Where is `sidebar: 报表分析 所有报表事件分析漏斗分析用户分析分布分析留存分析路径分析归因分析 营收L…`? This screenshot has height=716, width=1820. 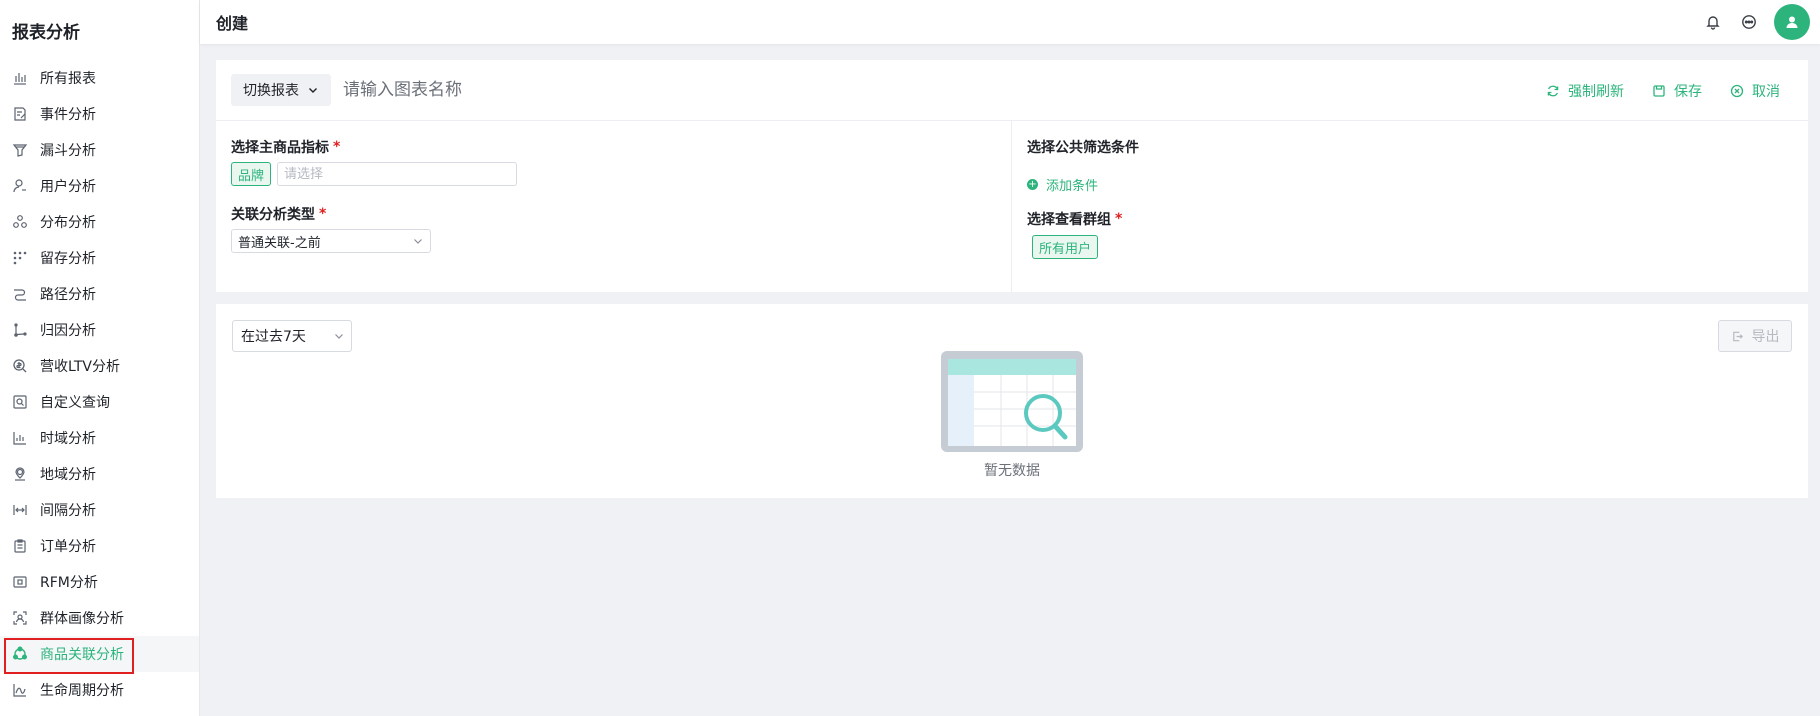 sidebar: 报表分析 所有报表事件分析漏斗分析用户分析分布分析留存分析路径分析归因分析 营收L… is located at coordinates (100, 358).